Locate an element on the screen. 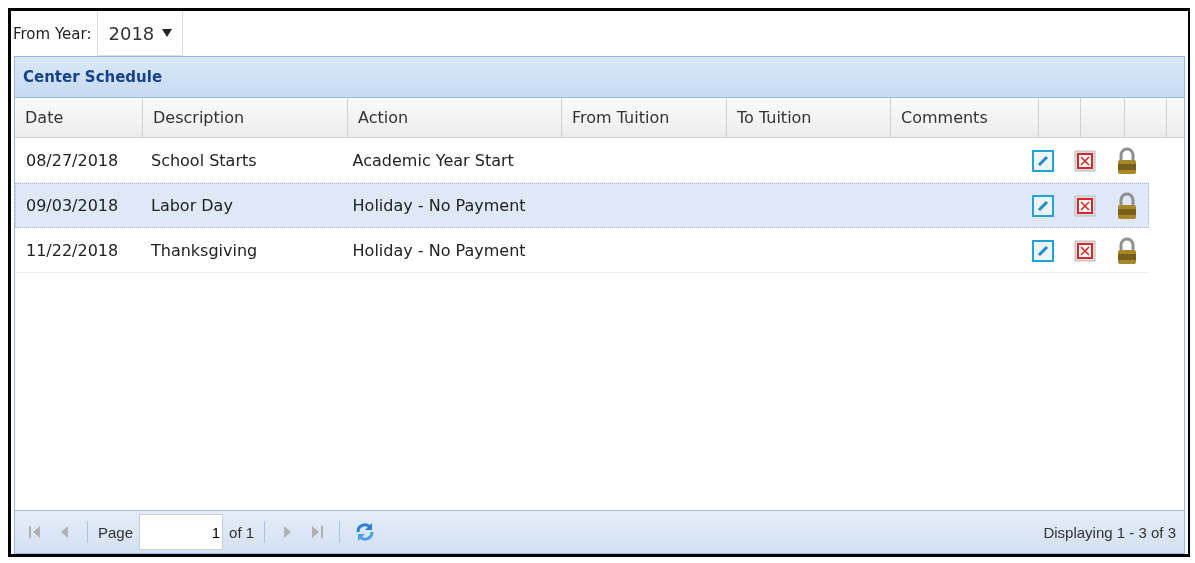 Image resolution: width=1195 pixels, height=563 pixels. table-row: 11/22/2018 Thanksgiving Holiday - No Payment is located at coordinates (582, 250).